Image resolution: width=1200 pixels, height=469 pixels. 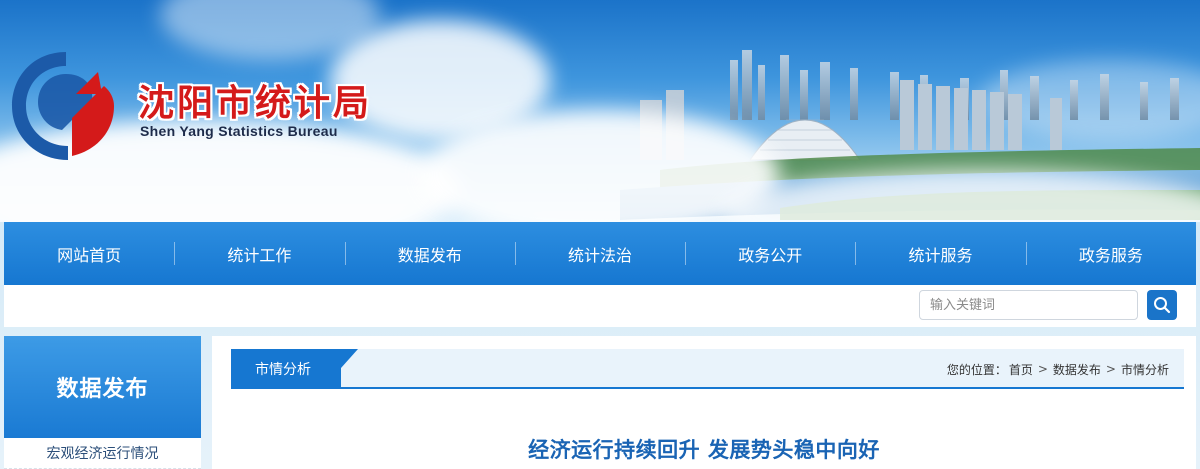 What do you see at coordinates (89, 253) in the screenshot?
I see `nav-item-home: 网站首页` at bounding box center [89, 253].